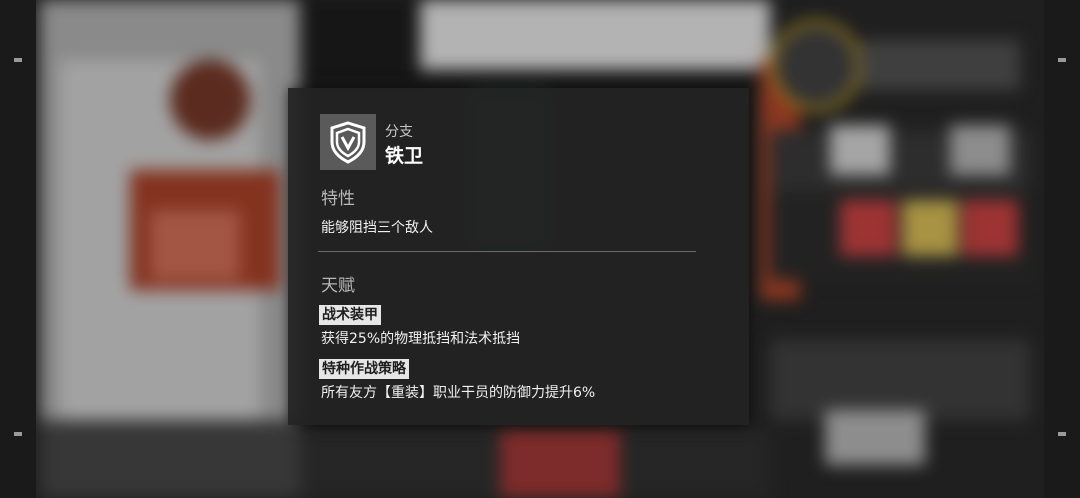 The image size is (1080, 498). Describe the element at coordinates (458, 393) in the screenshot. I see `talent-description: 所有友方【重装】职业干员的防御力提升6%` at that location.